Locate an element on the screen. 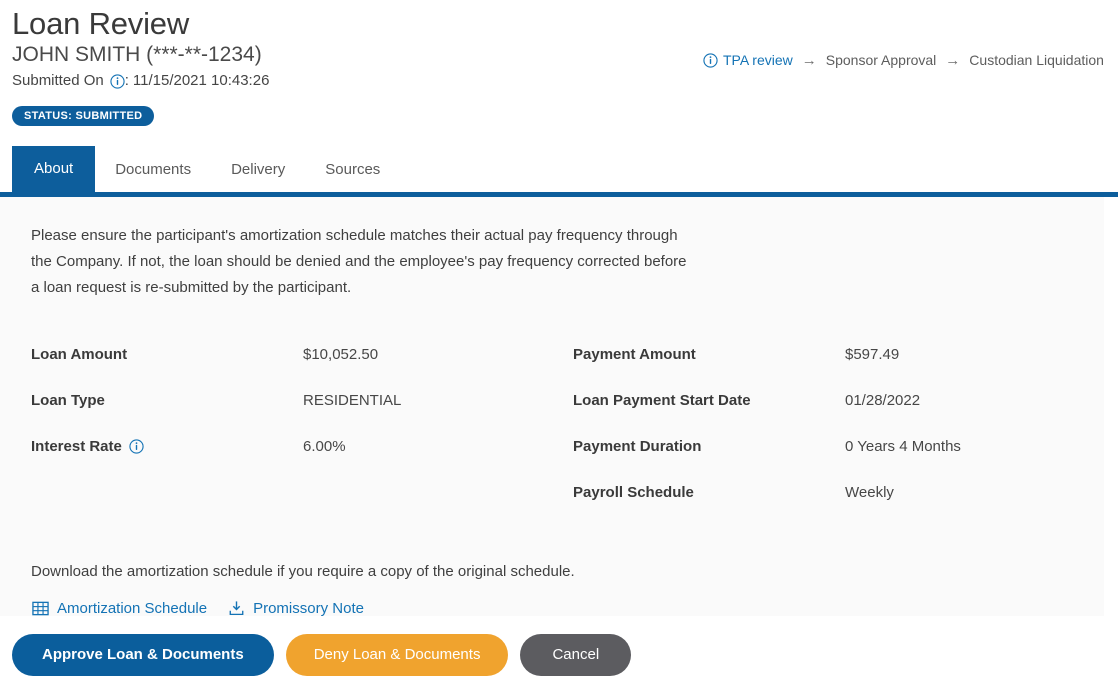 Image resolution: width=1118 pixels, height=695 pixels. breadcrumb-step-sponsor-approval: Sponsor Approval is located at coordinates (881, 60).